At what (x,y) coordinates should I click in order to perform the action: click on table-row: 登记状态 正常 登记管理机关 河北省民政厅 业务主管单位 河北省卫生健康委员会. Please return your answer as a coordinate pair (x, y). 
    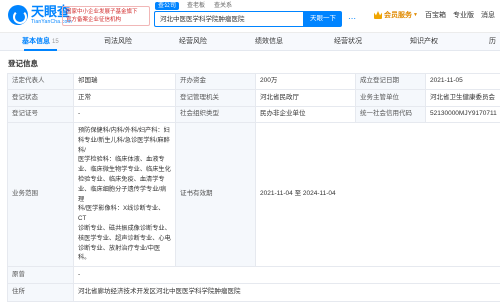
    Looking at the image, I should click on (254, 98).